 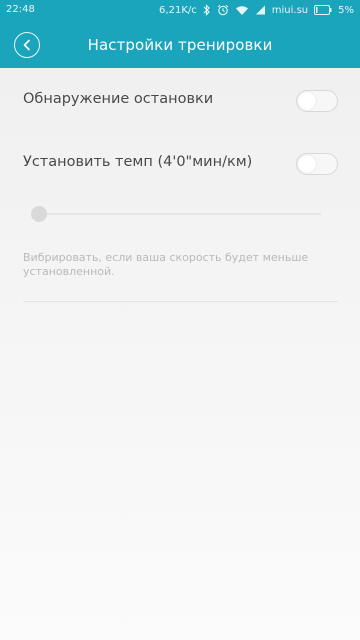 I want to click on wifi-icon, so click(x=242, y=10).